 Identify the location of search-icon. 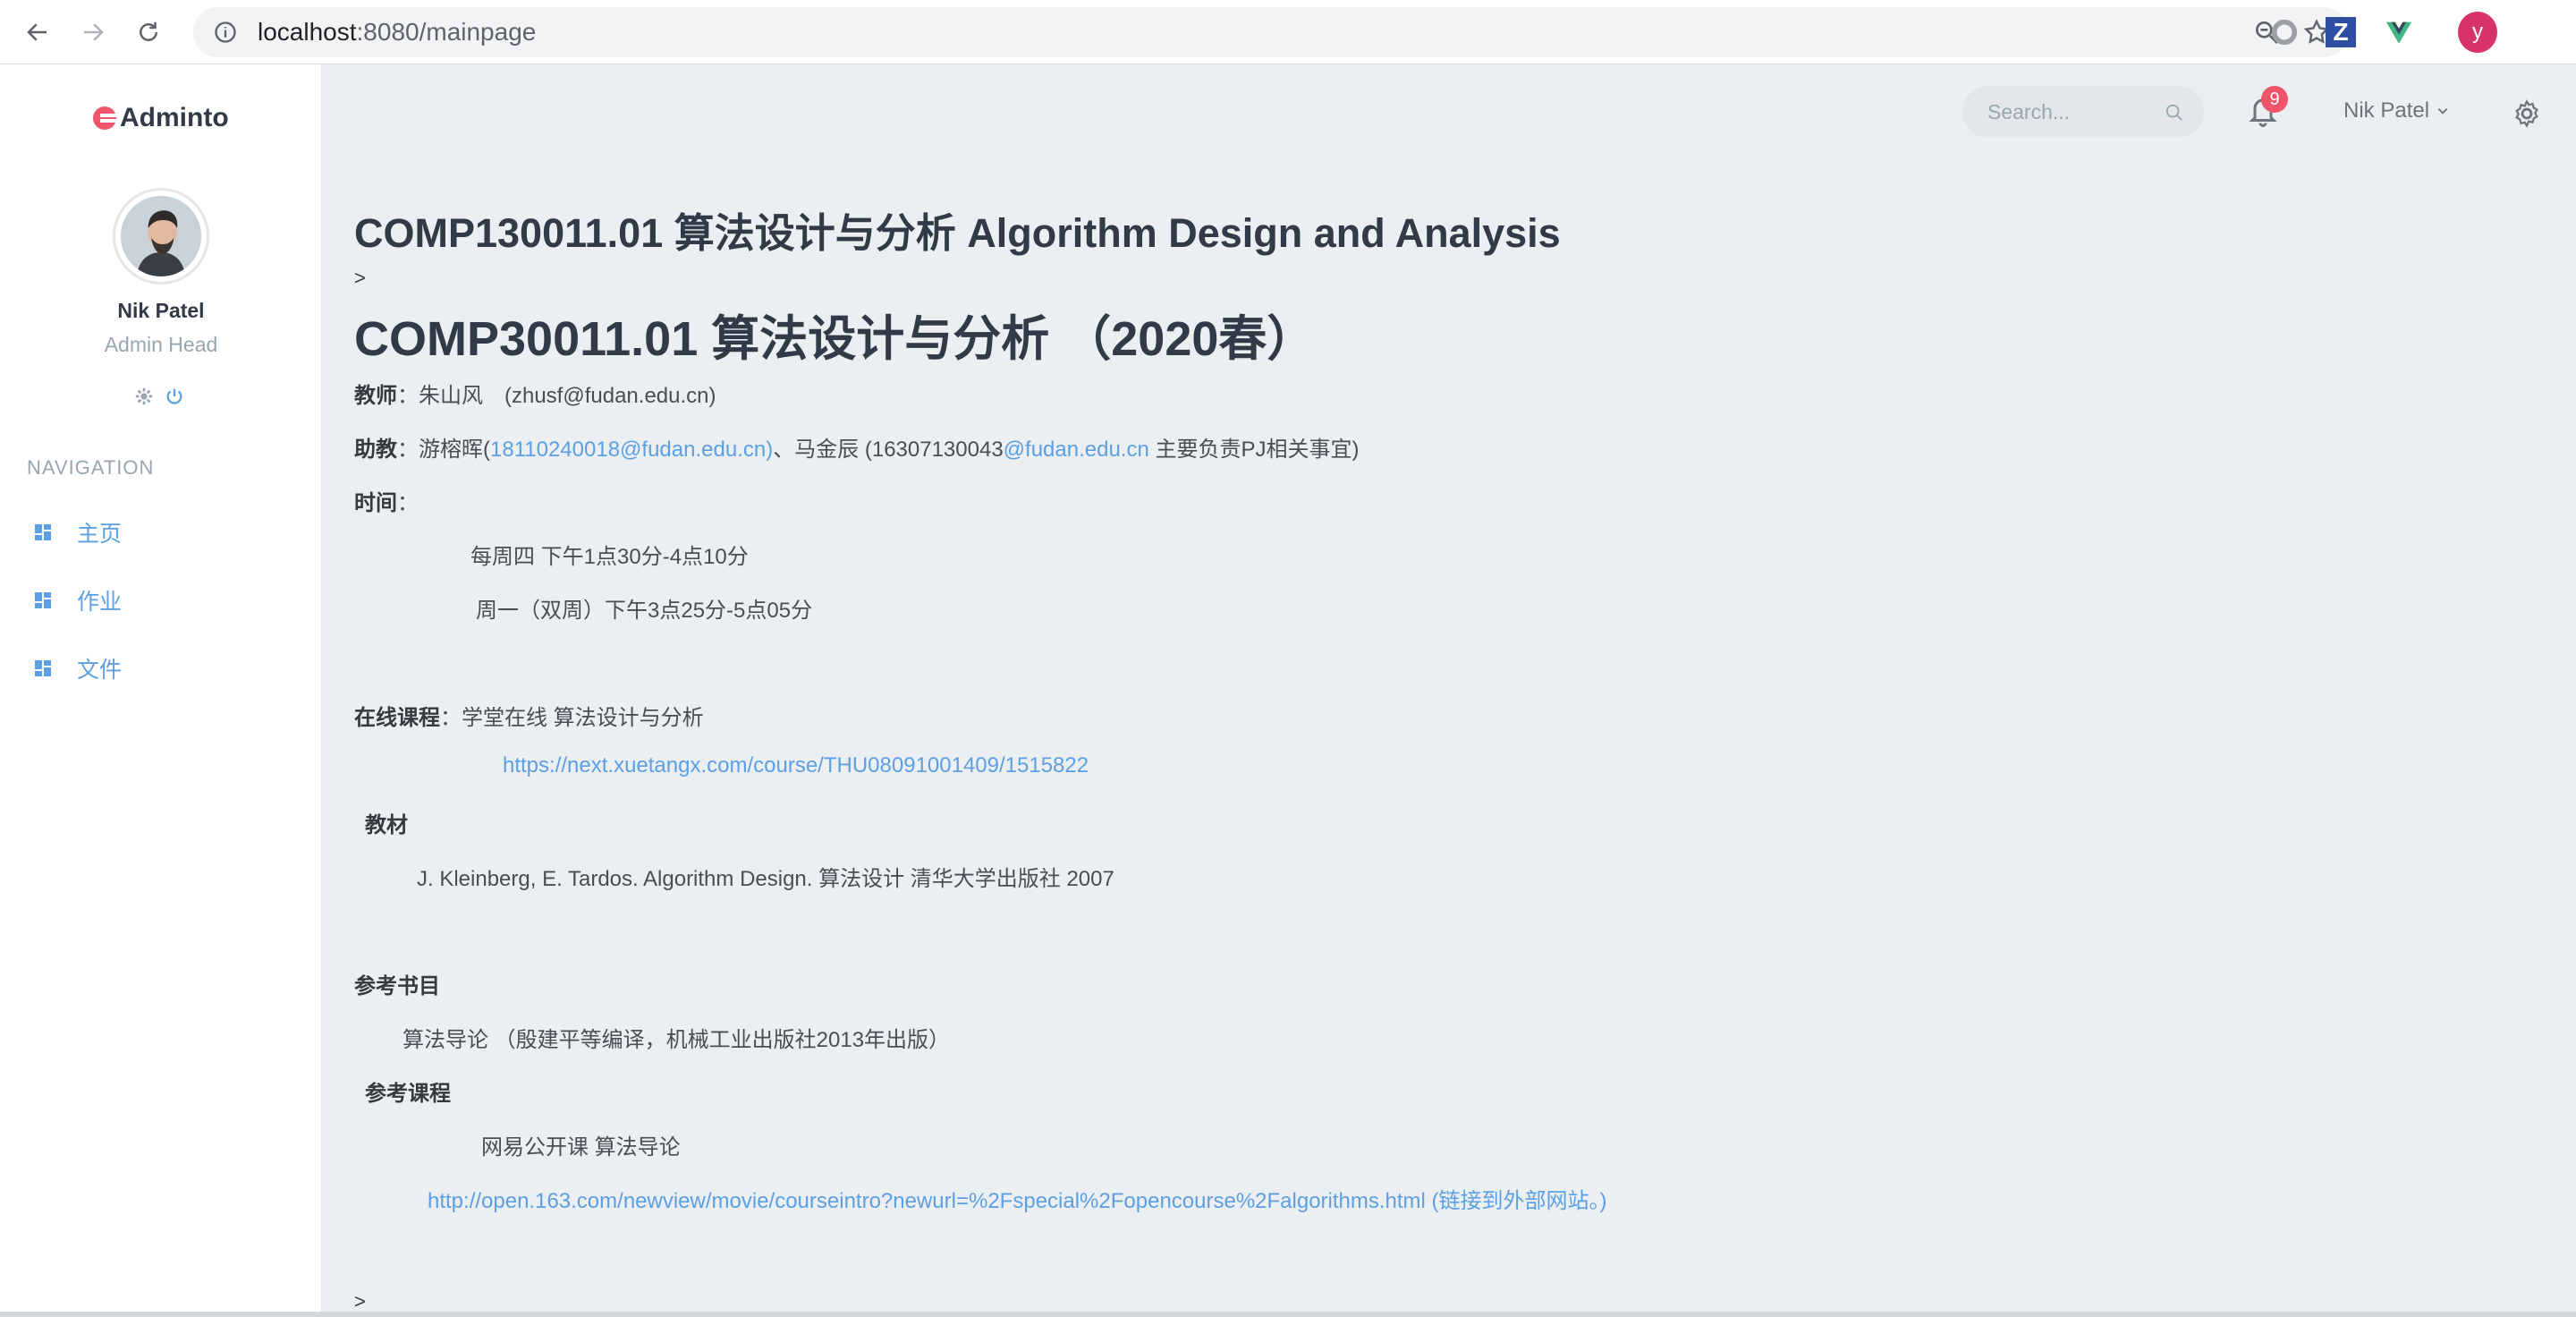
(2174, 113).